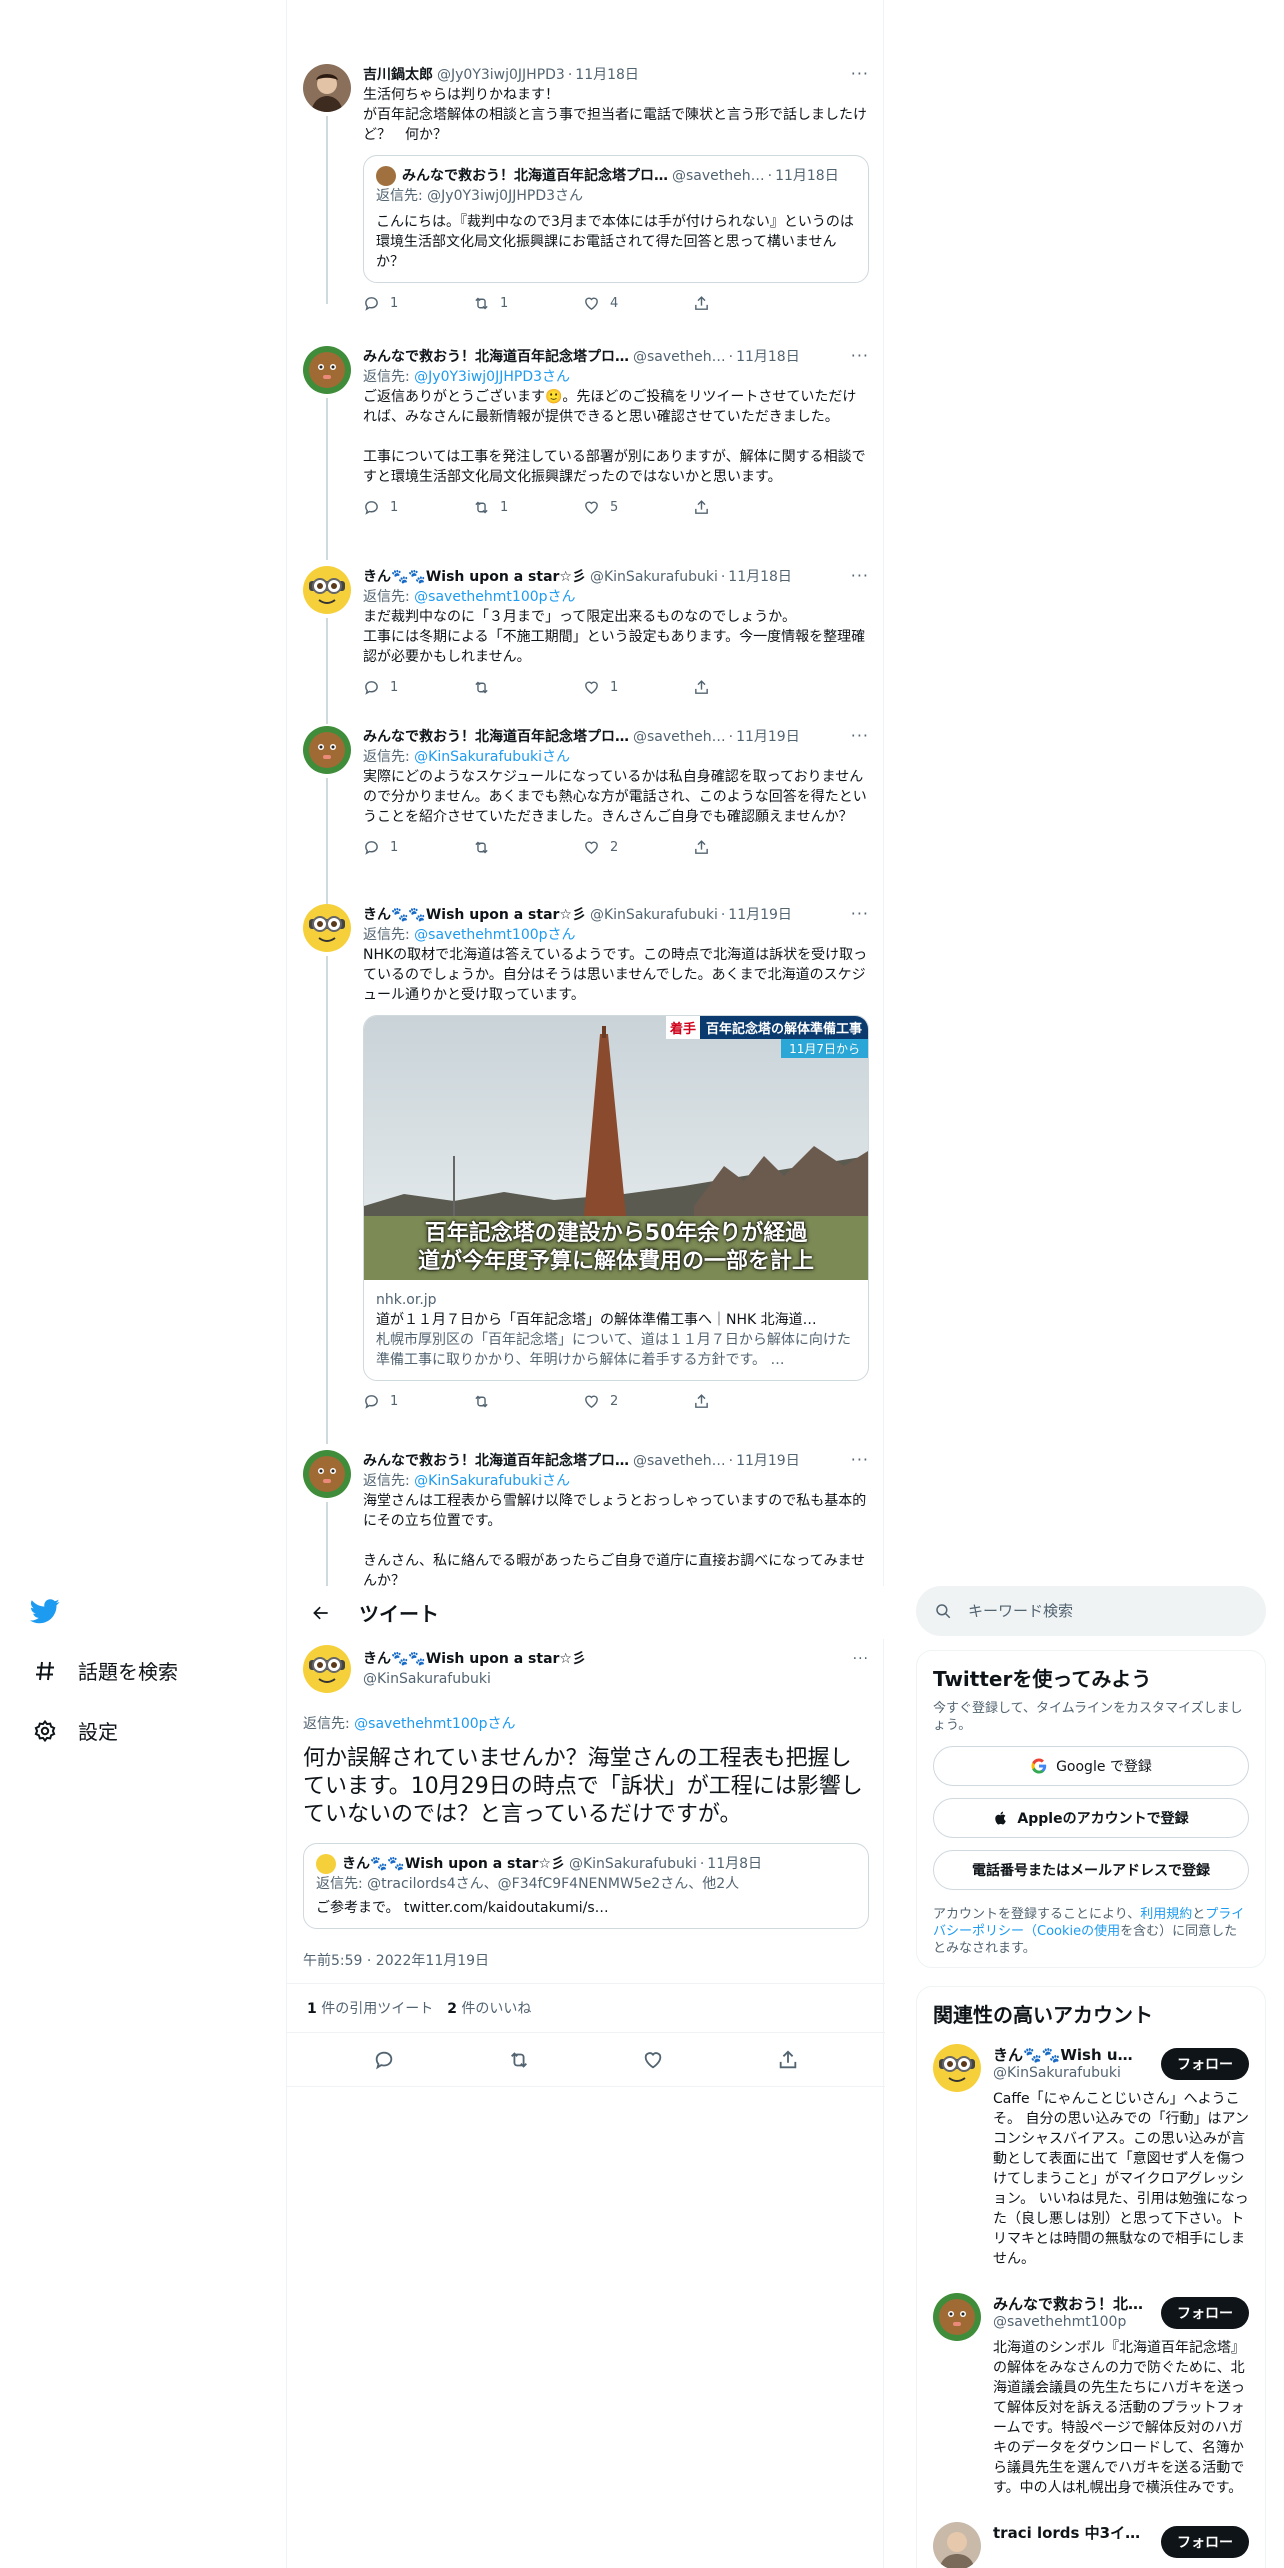 Image resolution: width=1284 pixels, height=2568 pixels. Describe the element at coordinates (50, 1614) in the screenshot. I see `twitter-bird-icon` at that location.